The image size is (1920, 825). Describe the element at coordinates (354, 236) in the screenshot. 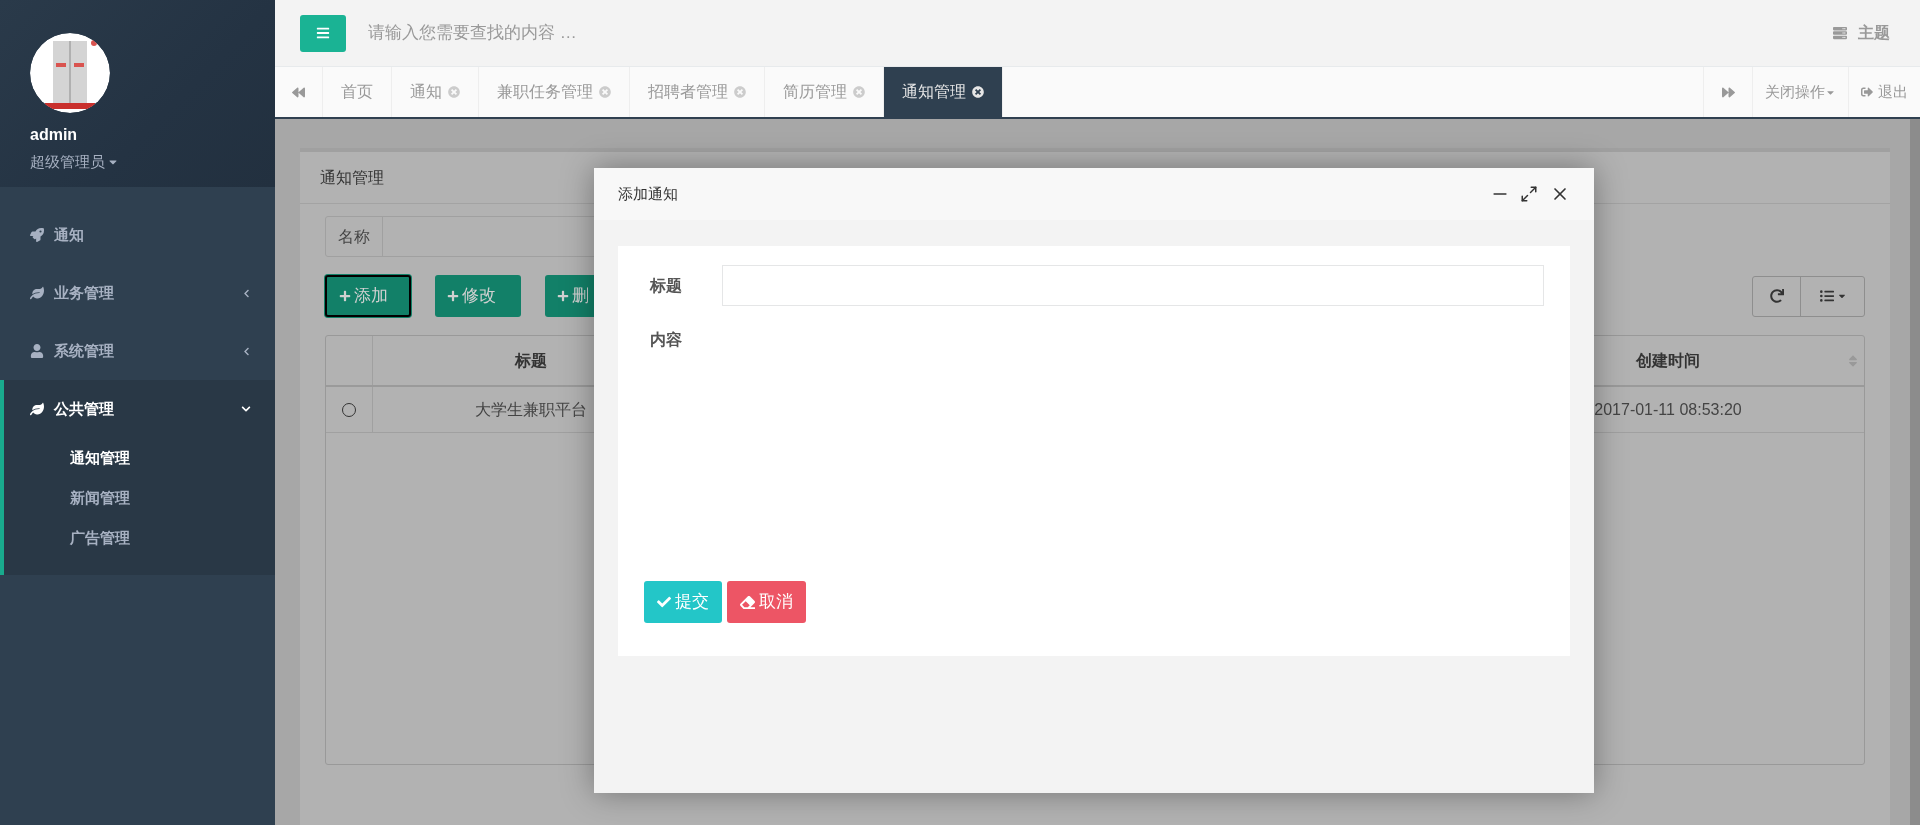

I see `filter-label: 名称` at that location.